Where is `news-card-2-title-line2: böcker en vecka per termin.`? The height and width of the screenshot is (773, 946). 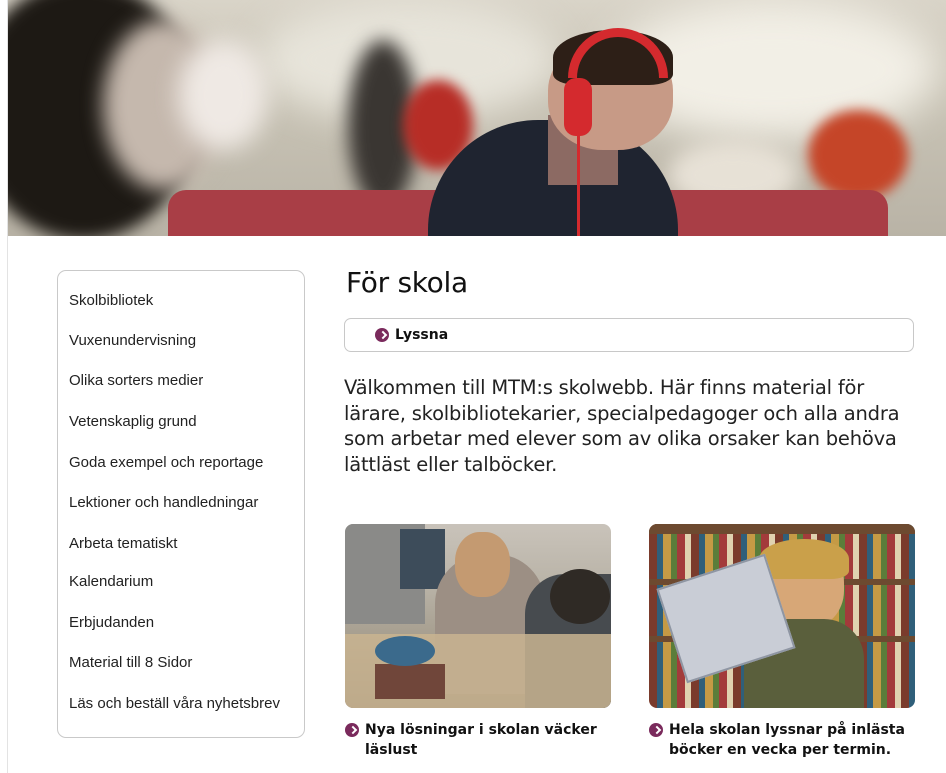
news-card-2-title-line2: böcker en vecka per termin. is located at coordinates (780, 750).